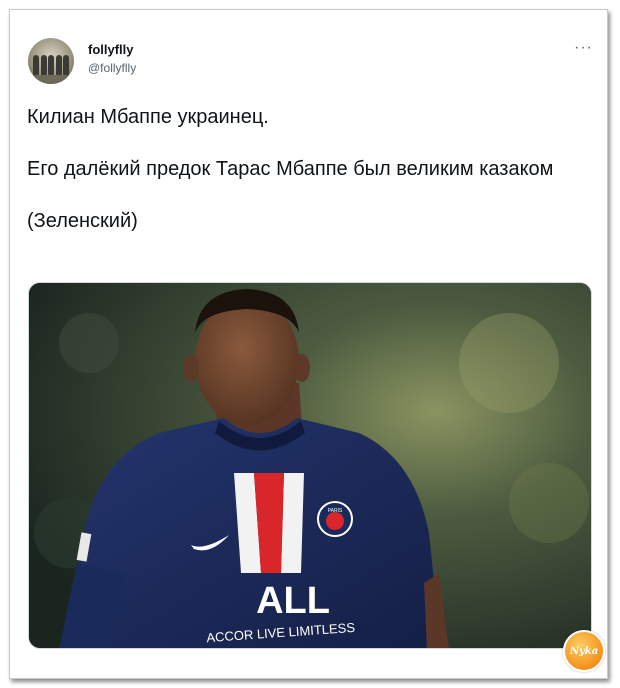 The height and width of the screenshot is (688, 620). Describe the element at coordinates (293, 601) in the screenshot. I see `jersey-brand-text: ALL` at that location.